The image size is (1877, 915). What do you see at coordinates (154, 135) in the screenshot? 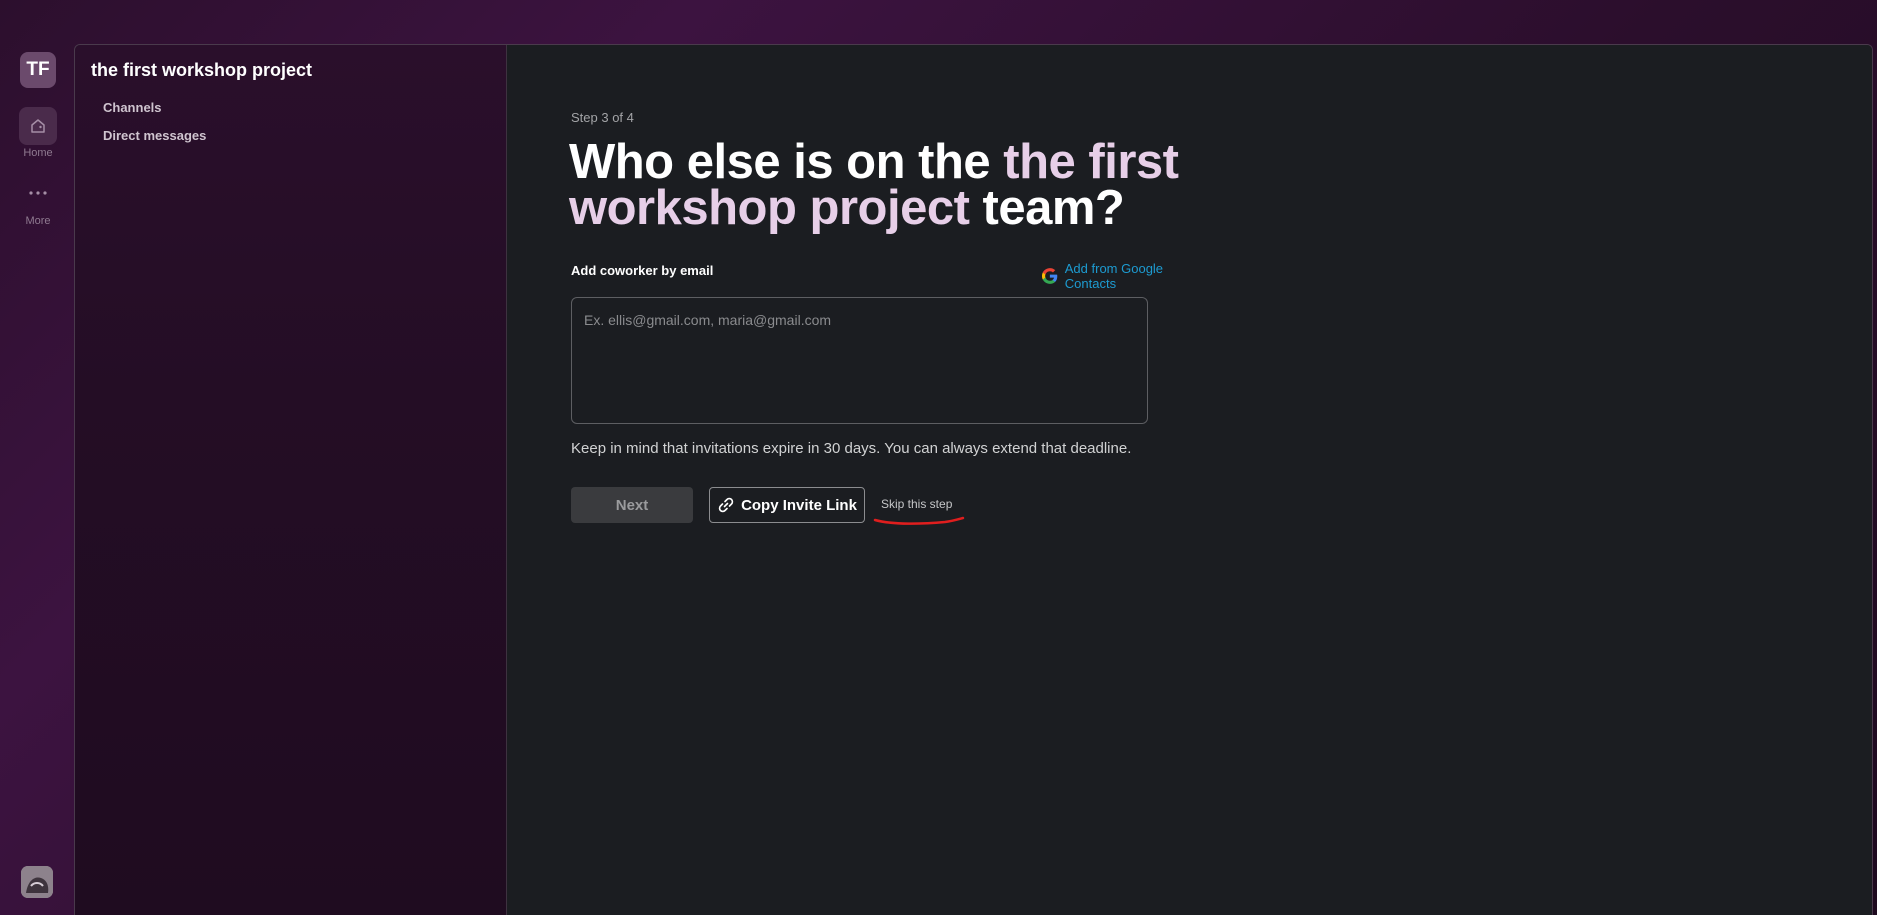
I see `sidebar-item-direct-messages: Direct messages` at bounding box center [154, 135].